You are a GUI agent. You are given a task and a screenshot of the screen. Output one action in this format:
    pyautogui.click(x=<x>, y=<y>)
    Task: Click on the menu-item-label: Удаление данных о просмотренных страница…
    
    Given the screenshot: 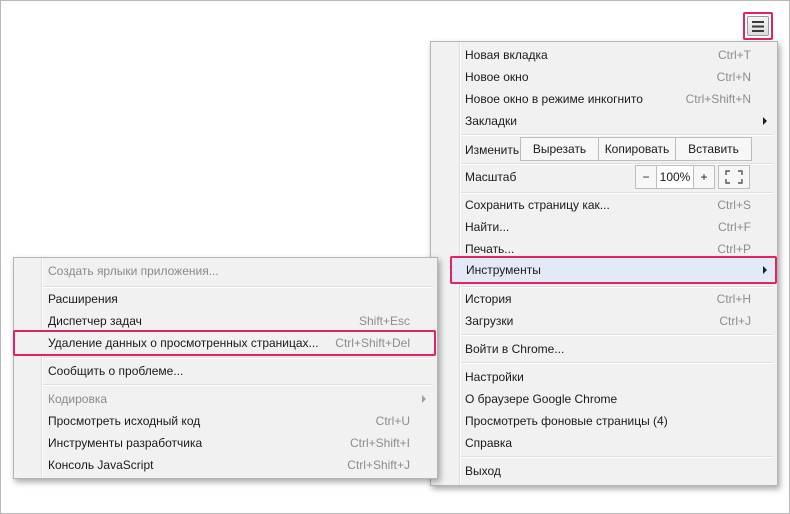 What is the action you would take?
    pyautogui.click(x=183, y=343)
    